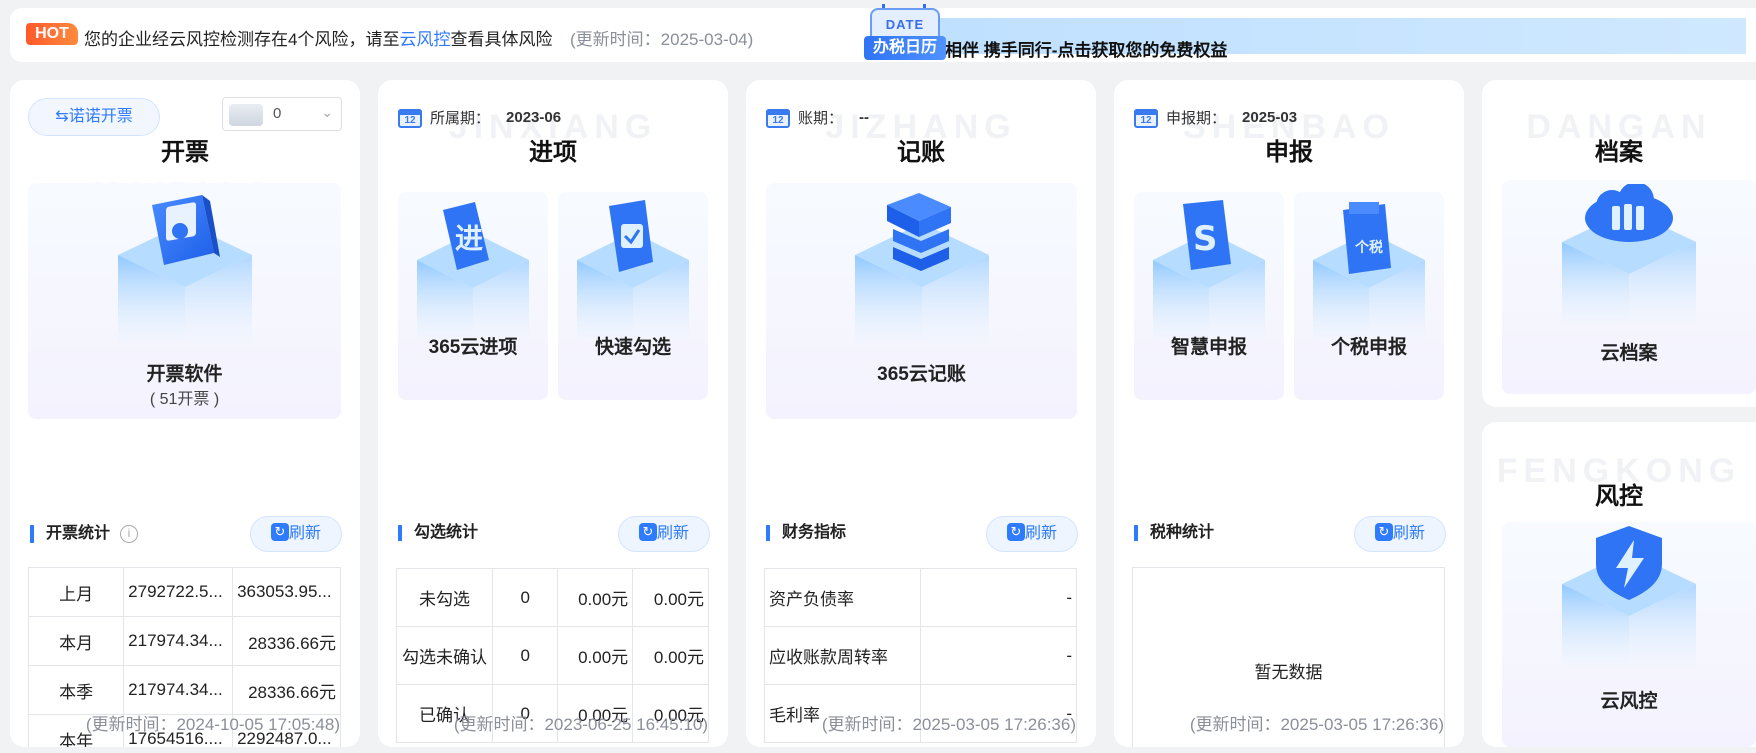 The height and width of the screenshot is (753, 1756). What do you see at coordinates (469, 238) in the screenshot?
I see `svg-text: 进` at bounding box center [469, 238].